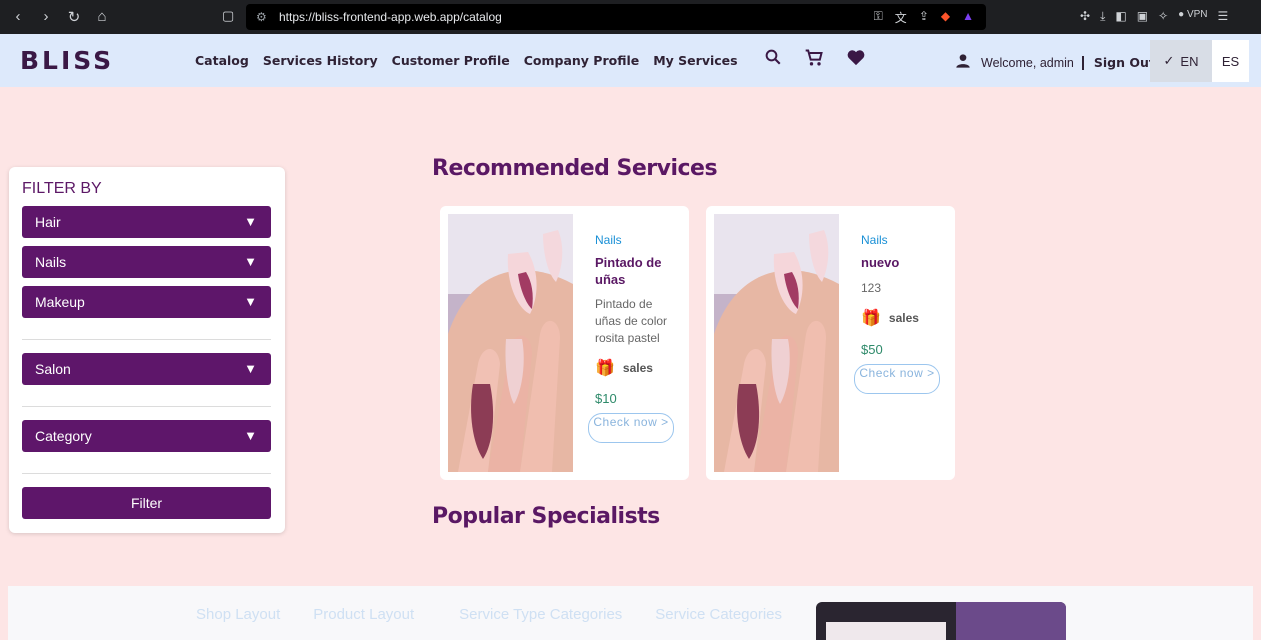 This screenshot has height=640, width=1261. I want to click on popular-specialists-title: Popular Specialists, so click(546, 516).